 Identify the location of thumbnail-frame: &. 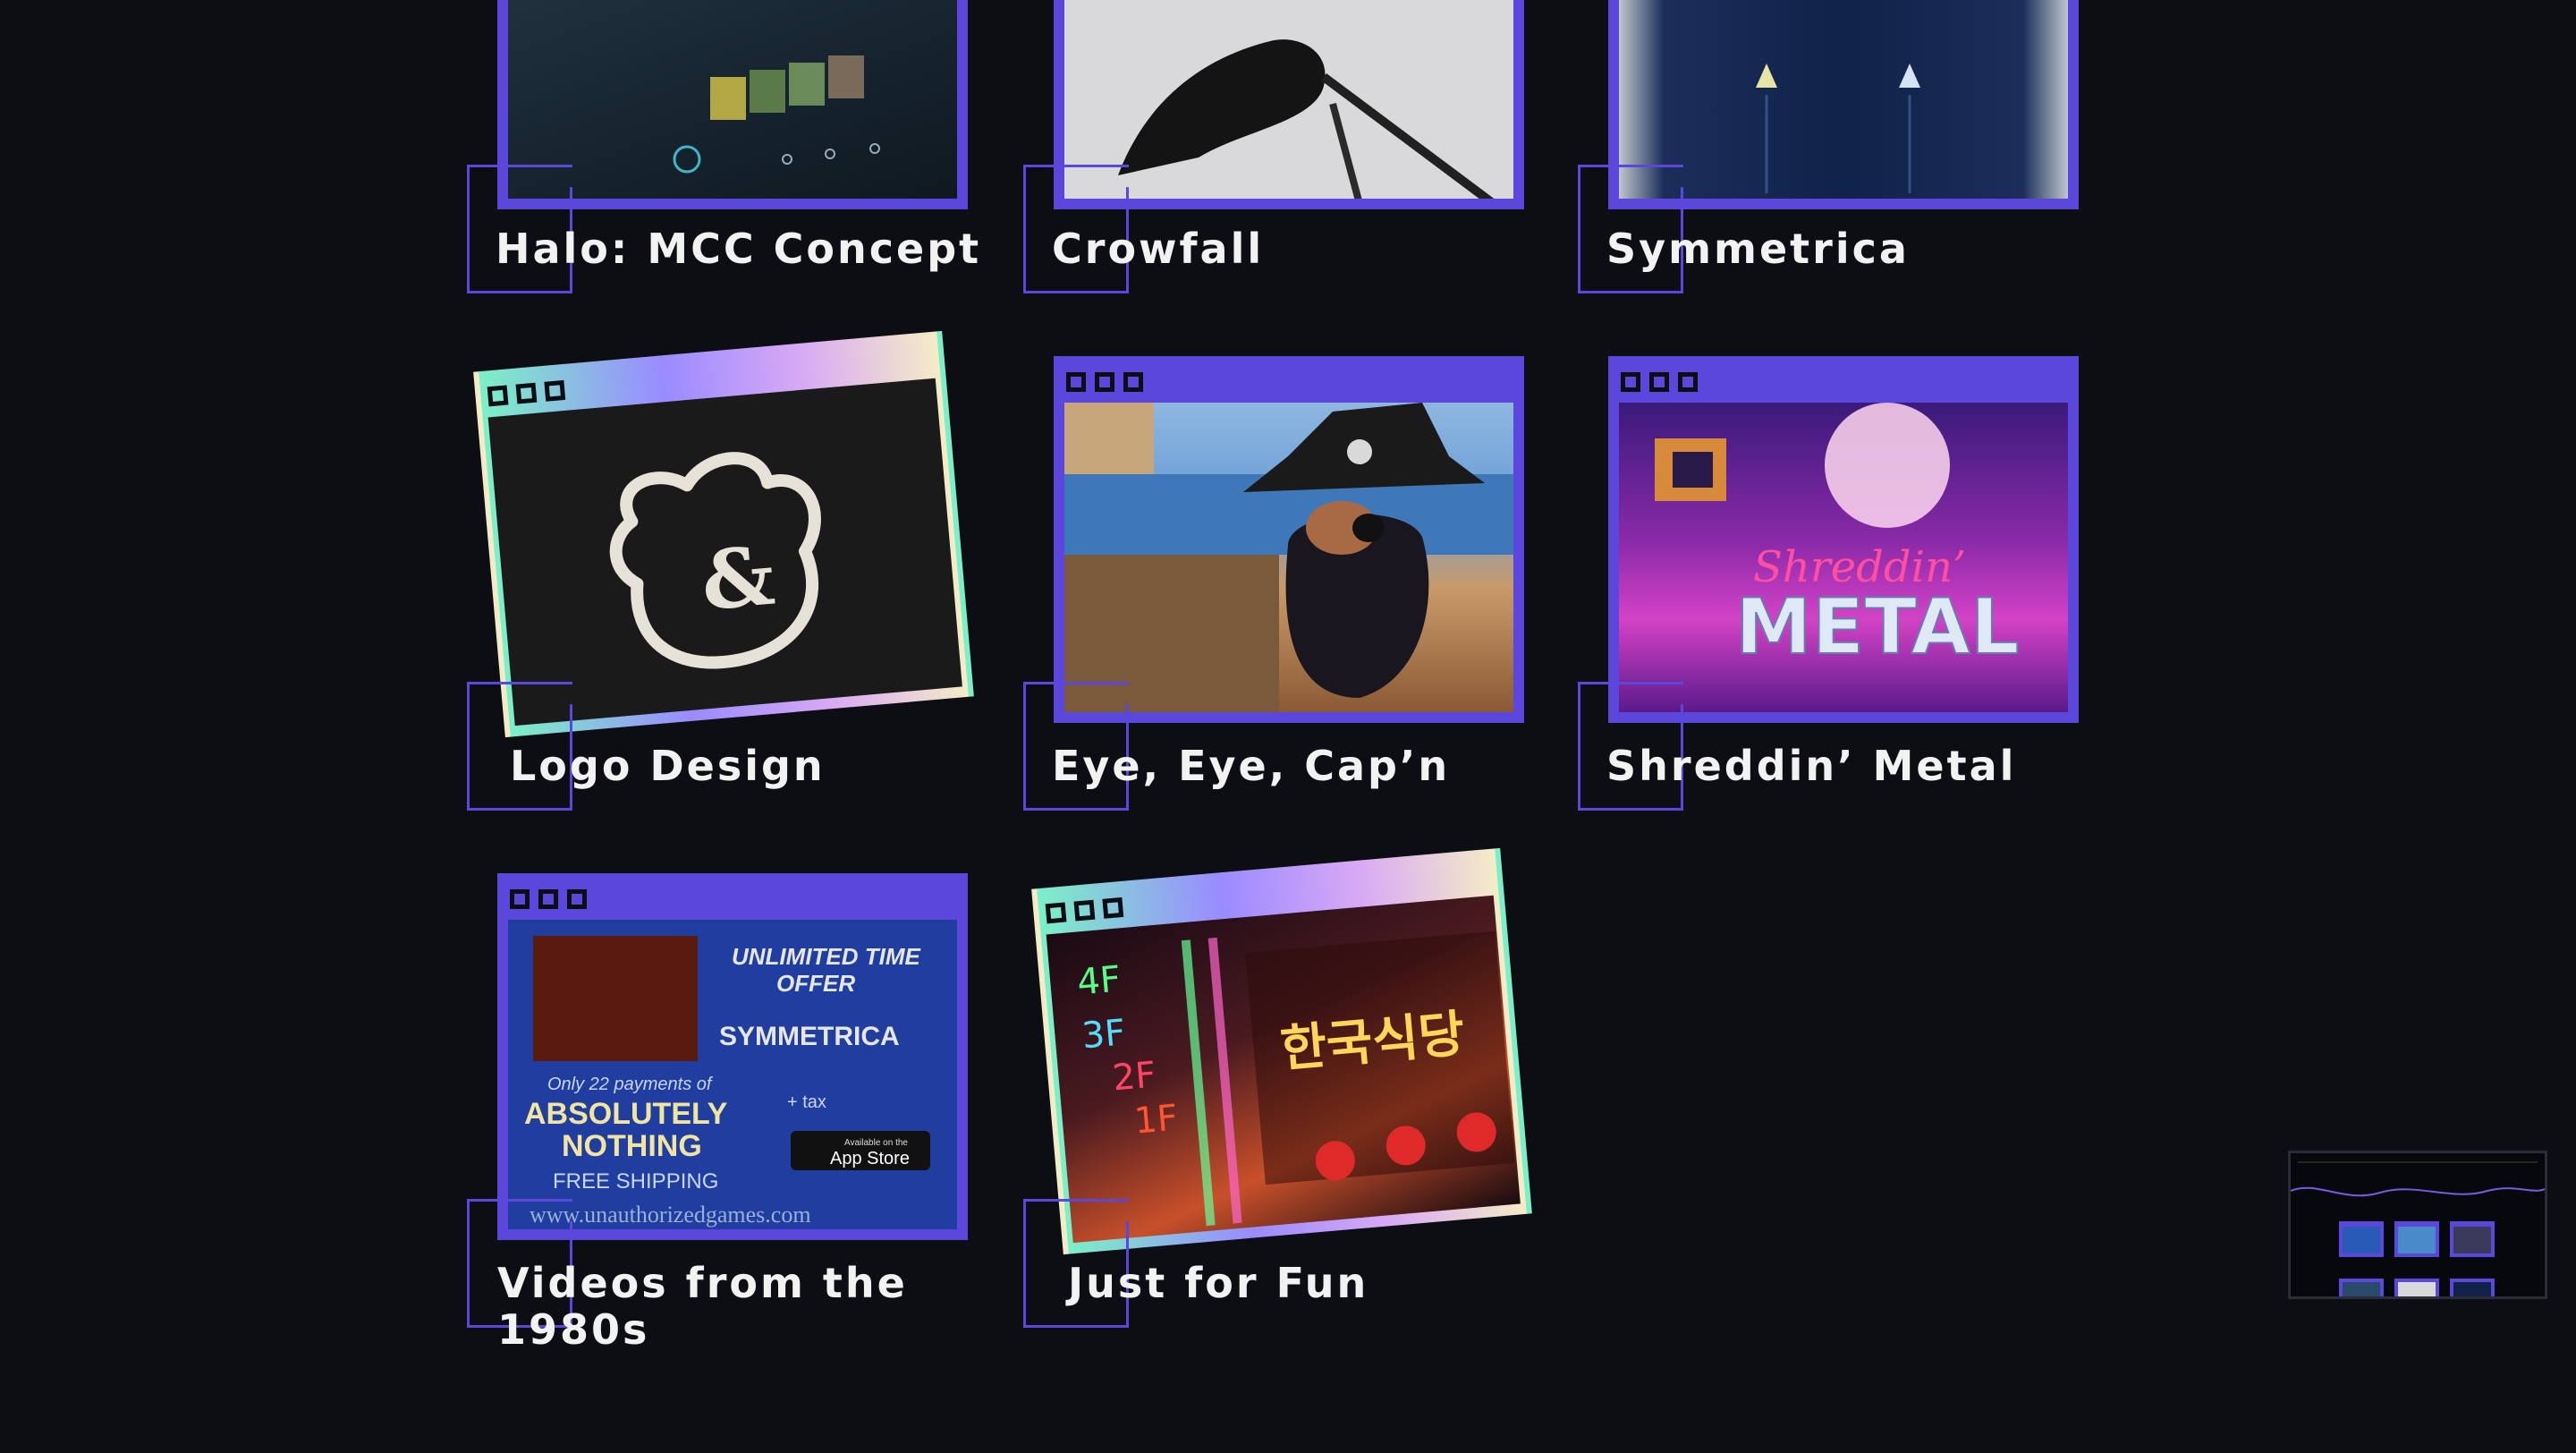
(723, 534).